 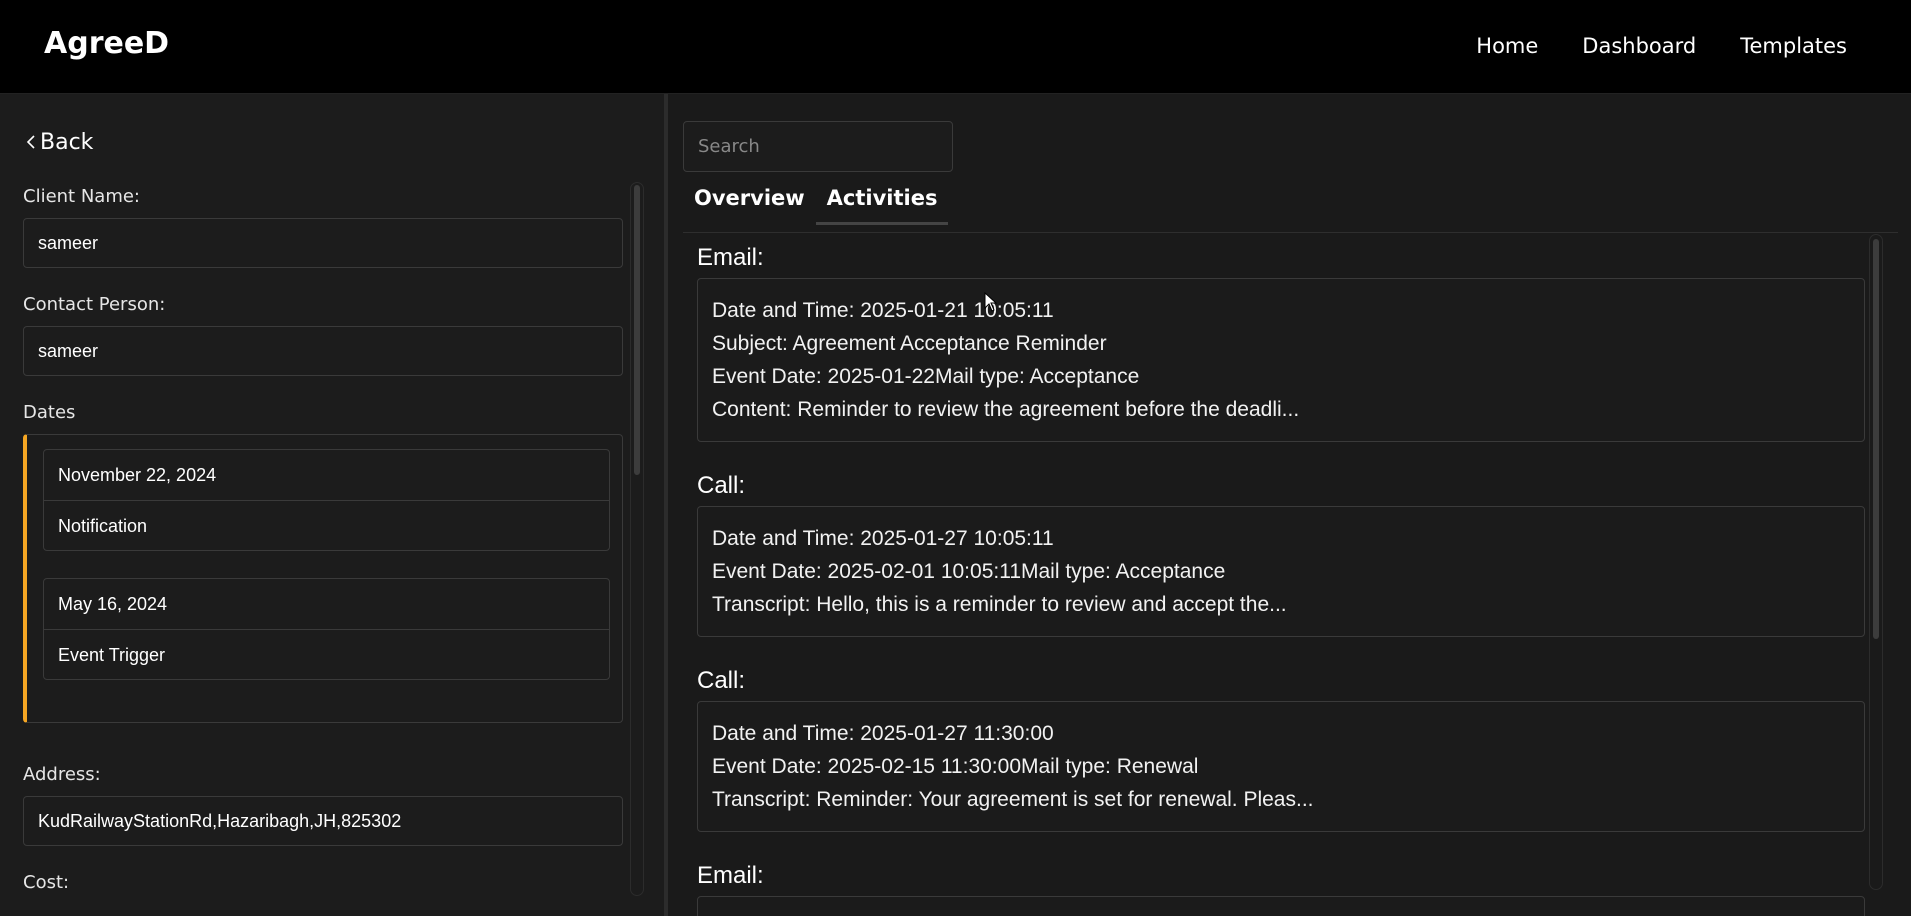 What do you see at coordinates (991, 302) in the screenshot?
I see `mouse-cursor-icon` at bounding box center [991, 302].